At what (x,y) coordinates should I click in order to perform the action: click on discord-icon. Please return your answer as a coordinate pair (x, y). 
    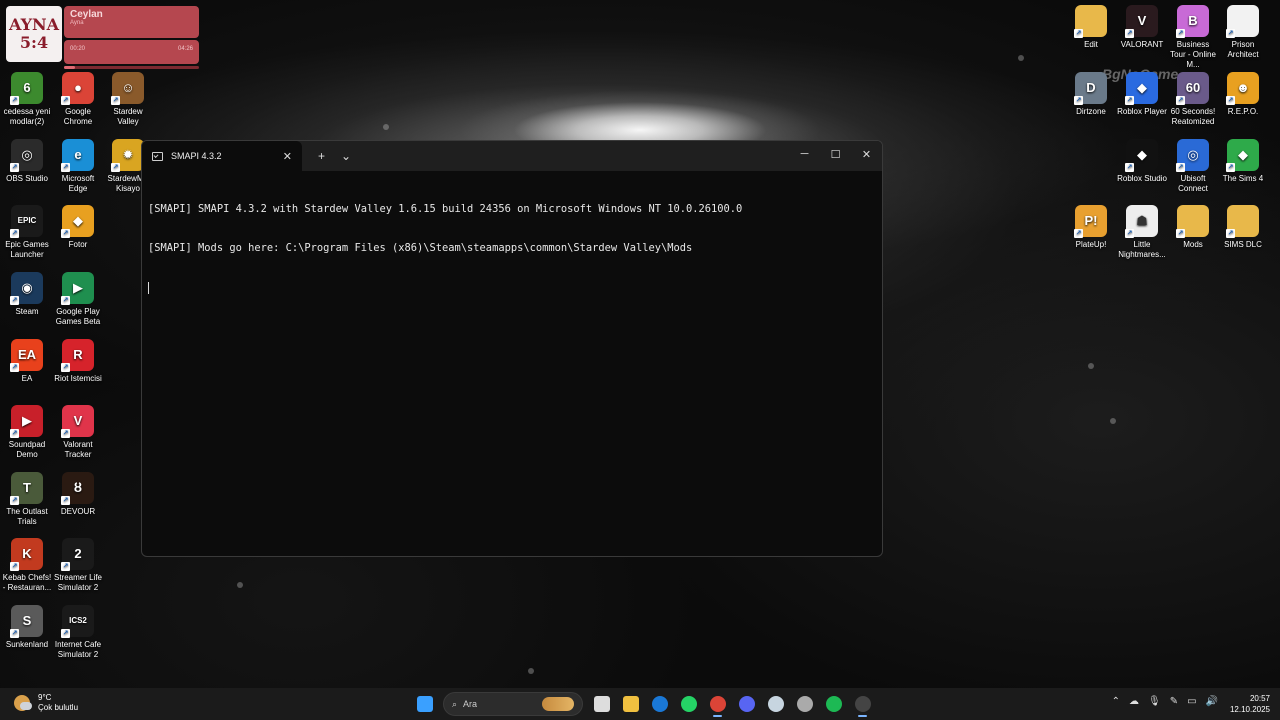
    Looking at the image, I should click on (746, 704).